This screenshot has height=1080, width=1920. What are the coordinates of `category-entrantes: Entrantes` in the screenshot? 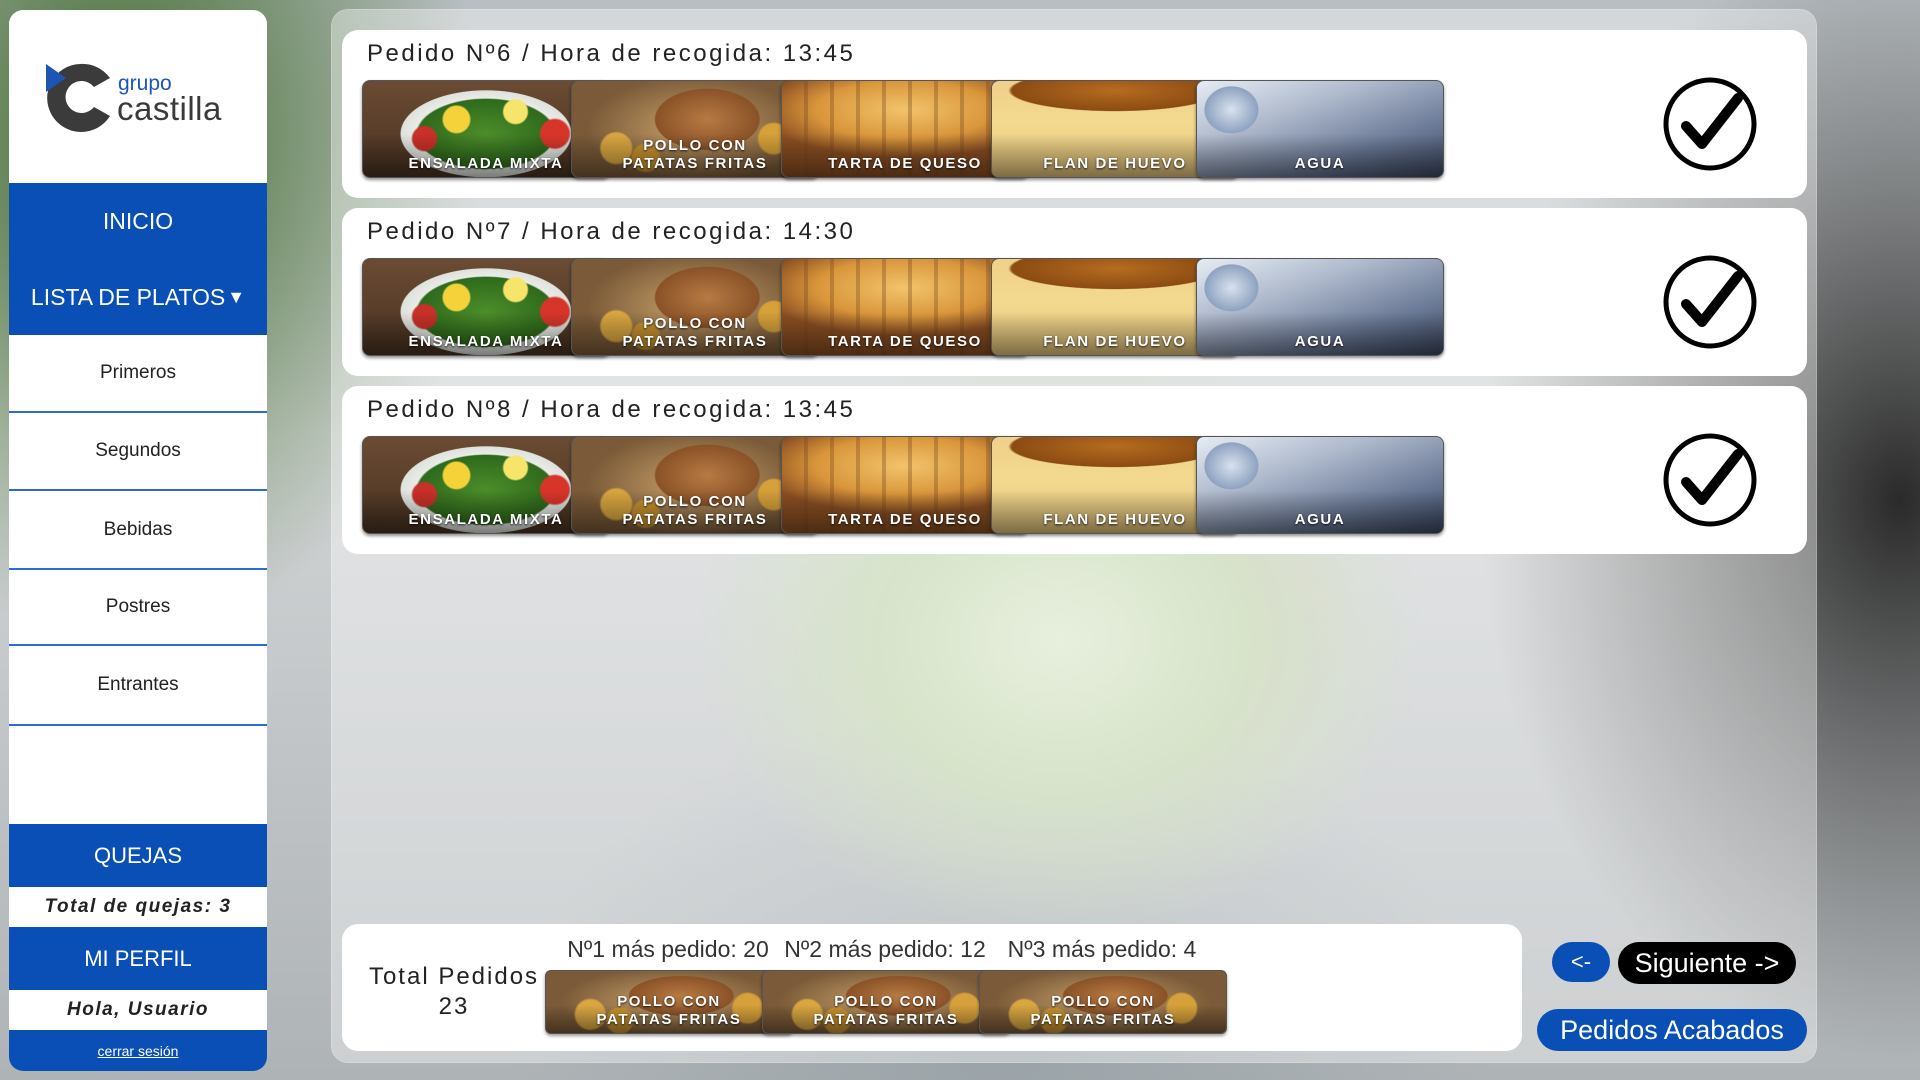 It's located at (138, 686).